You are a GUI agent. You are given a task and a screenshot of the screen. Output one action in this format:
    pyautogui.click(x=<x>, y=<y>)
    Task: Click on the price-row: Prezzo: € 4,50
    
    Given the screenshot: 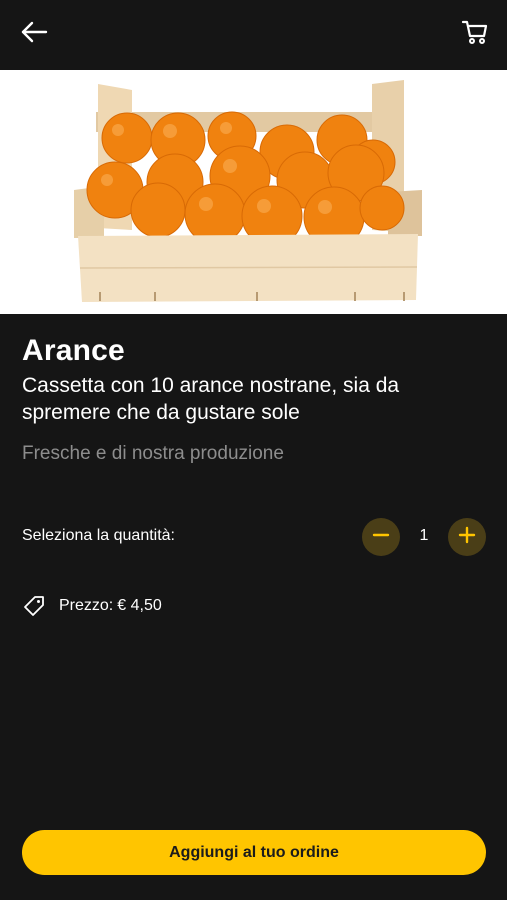 What is the action you would take?
    pyautogui.click(x=92, y=606)
    